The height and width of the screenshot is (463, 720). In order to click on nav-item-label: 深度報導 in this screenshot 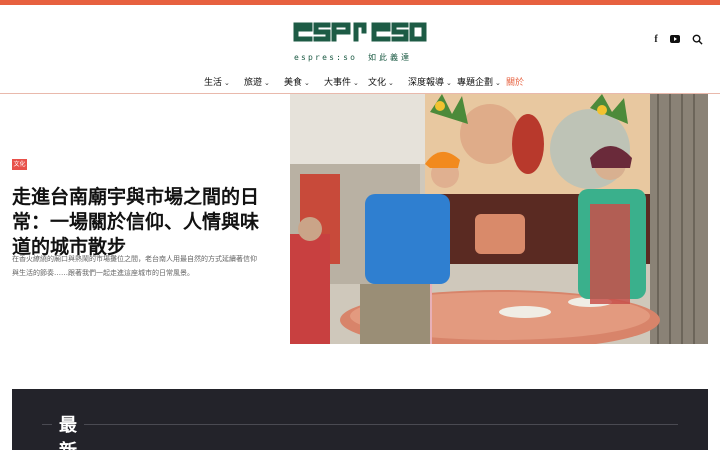, I will do `click(426, 83)`.